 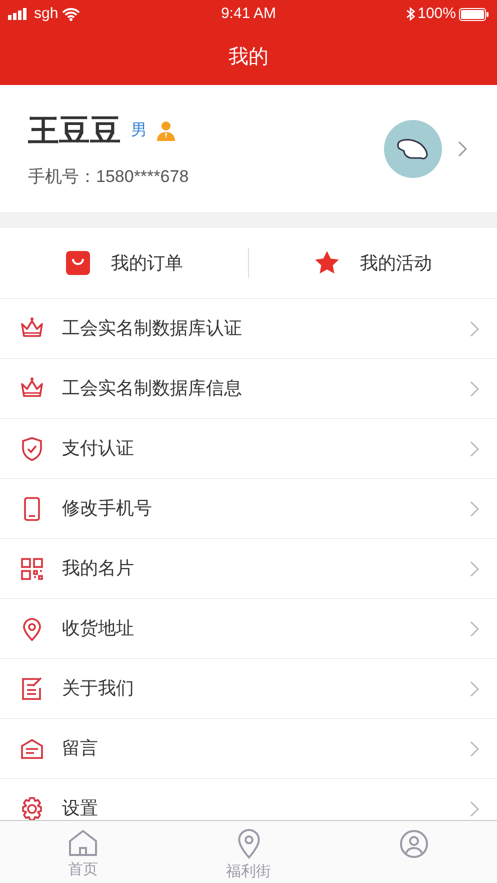 What do you see at coordinates (80, 748) in the screenshot?
I see `menu-label: 留言` at bounding box center [80, 748].